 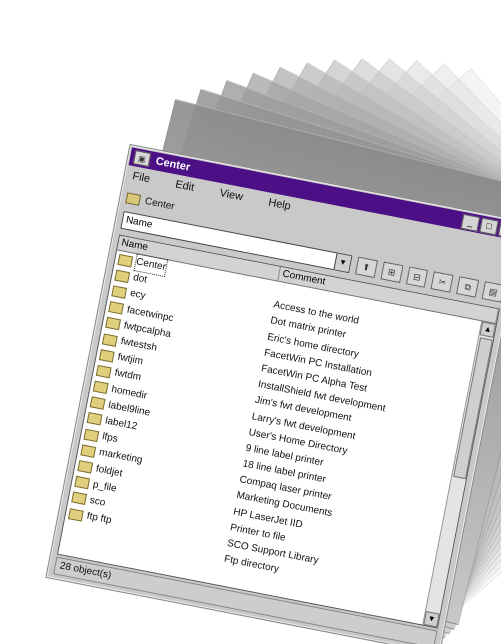 I want to click on window-title: Center, so click(x=173, y=164).